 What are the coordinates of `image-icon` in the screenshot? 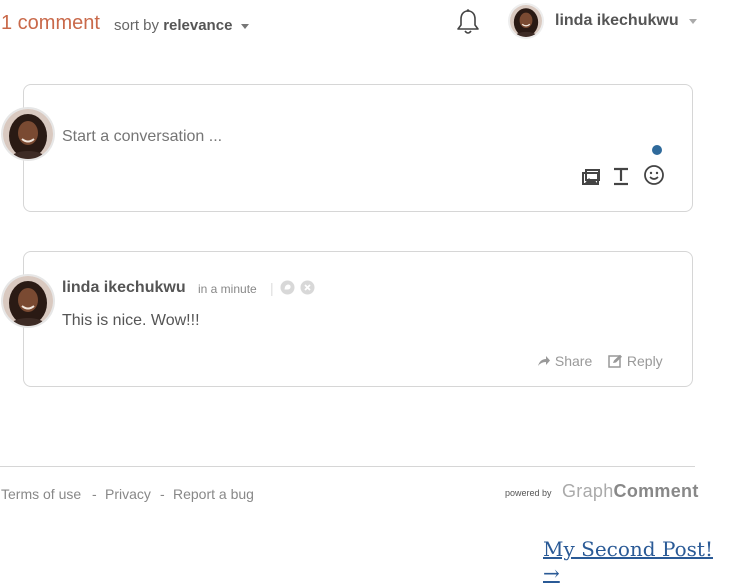 It's located at (591, 177).